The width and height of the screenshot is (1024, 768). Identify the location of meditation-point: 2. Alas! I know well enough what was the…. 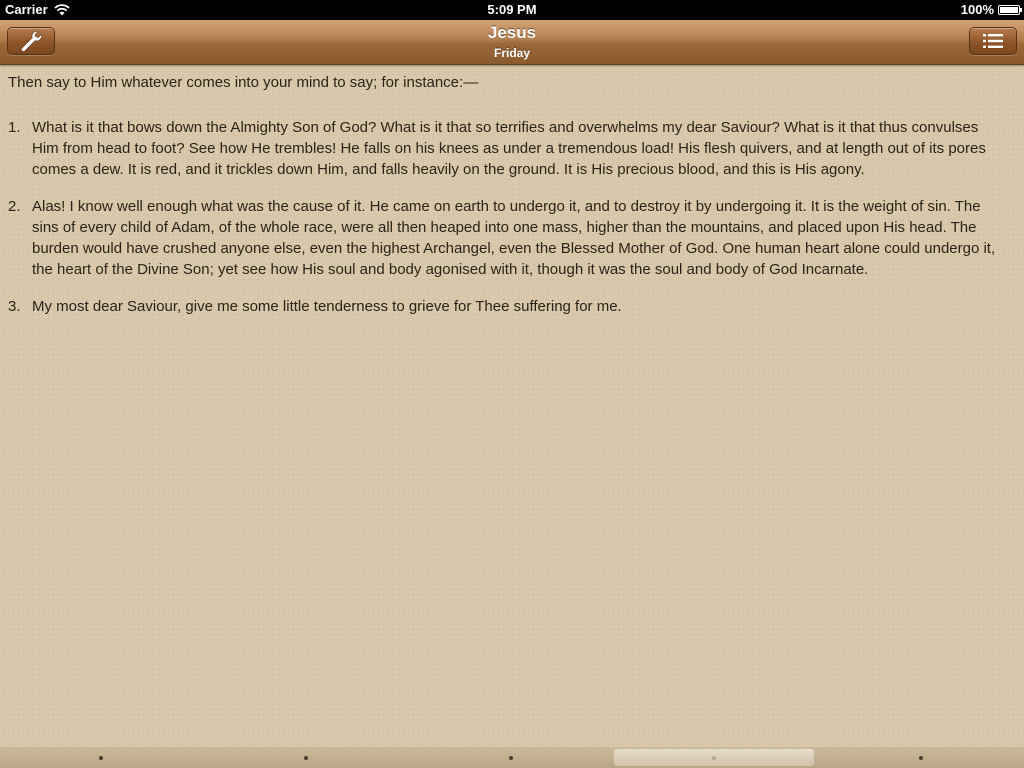
(503, 238).